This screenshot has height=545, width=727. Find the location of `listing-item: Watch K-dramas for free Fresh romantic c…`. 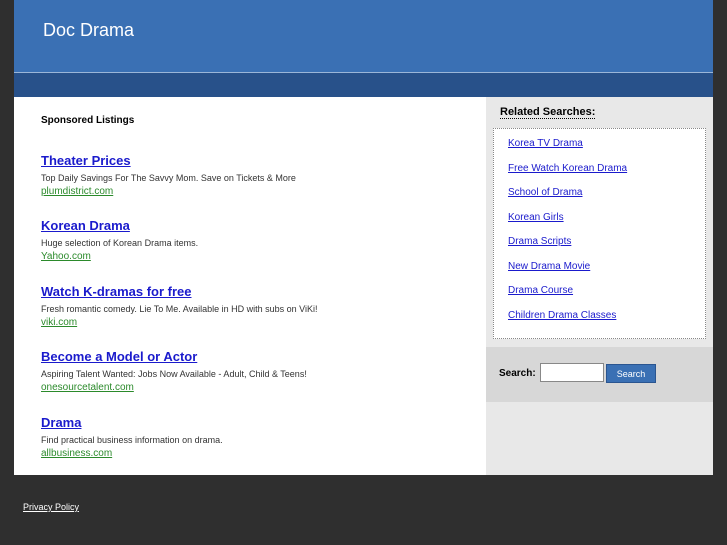

listing-item: Watch K-dramas for free Fresh romantic c… is located at coordinates (256, 306).